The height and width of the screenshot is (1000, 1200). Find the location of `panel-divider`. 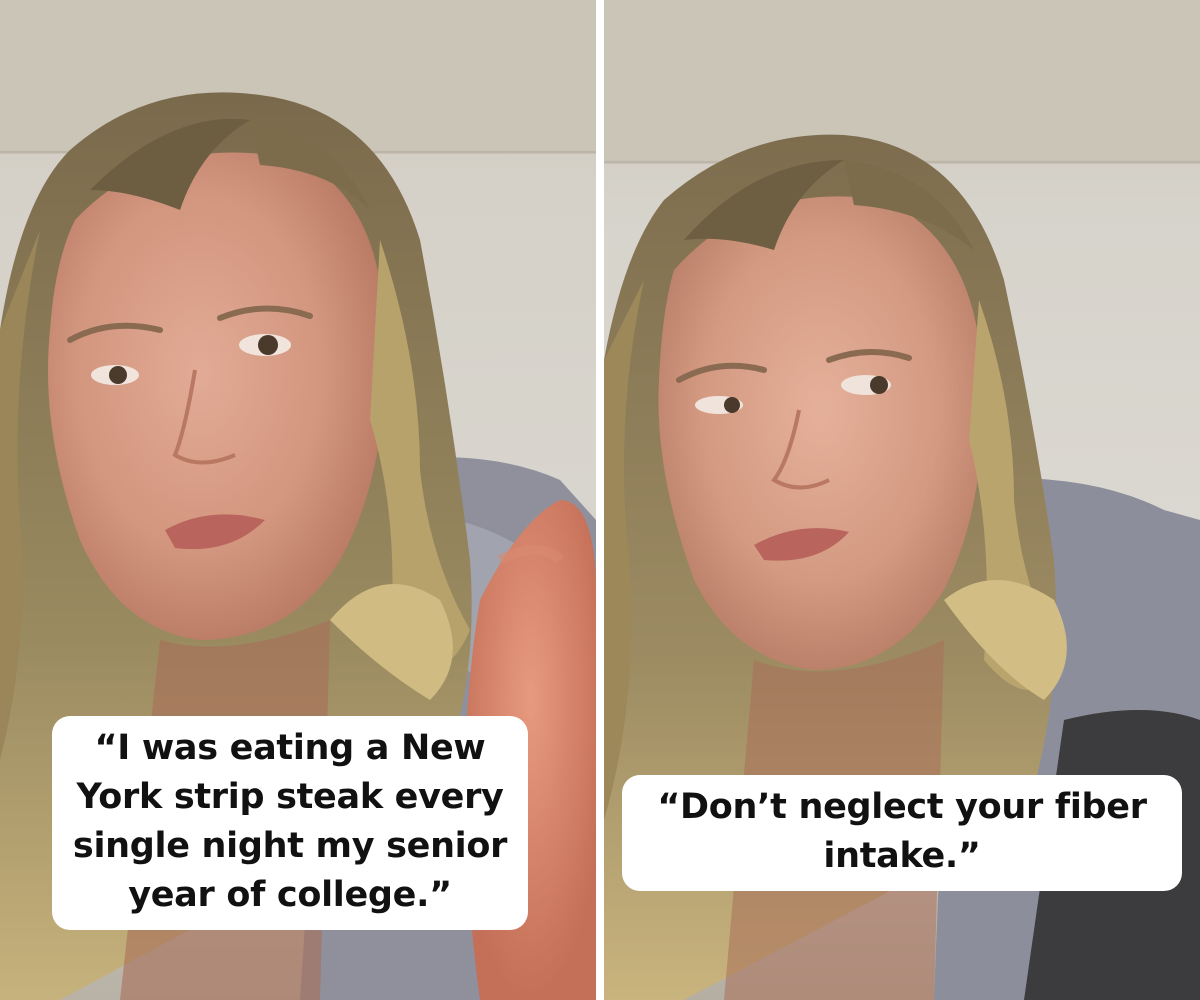

panel-divider is located at coordinates (600, 500).